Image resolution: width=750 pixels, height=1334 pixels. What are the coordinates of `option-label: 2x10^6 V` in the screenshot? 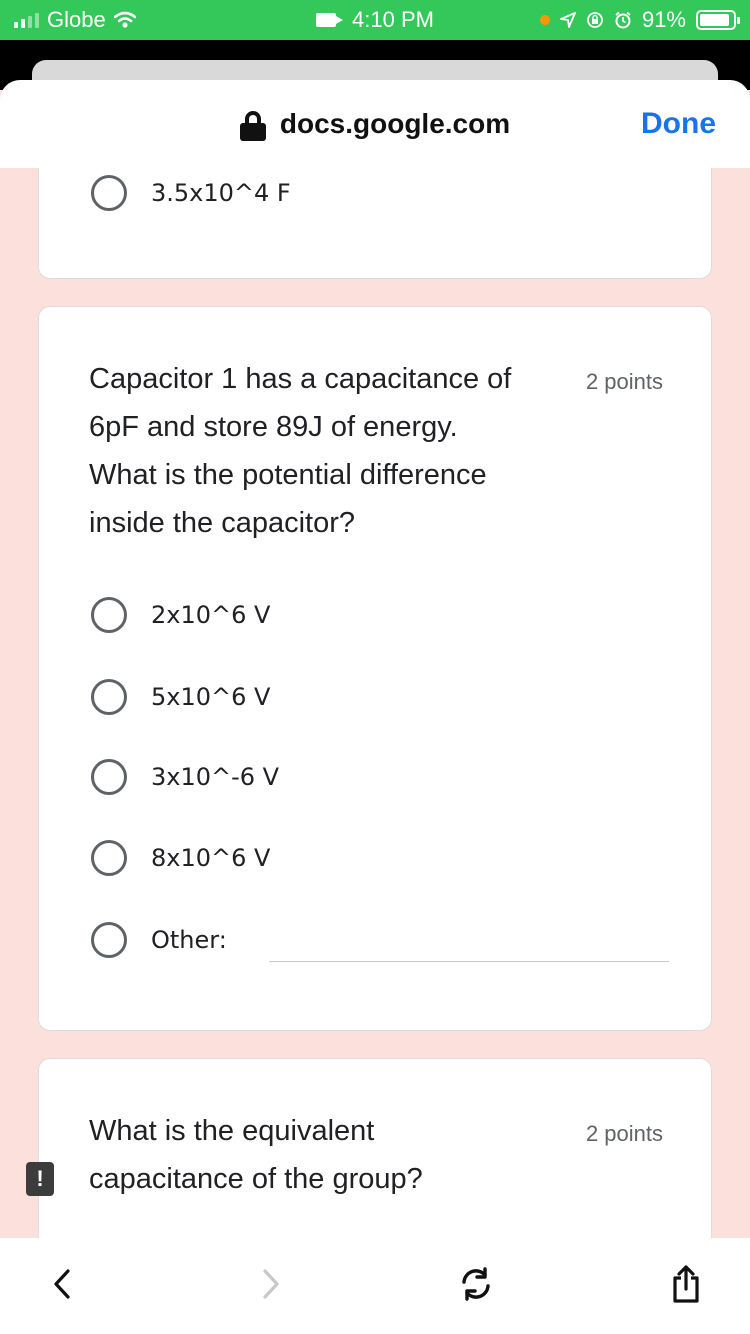 It's located at (211, 615).